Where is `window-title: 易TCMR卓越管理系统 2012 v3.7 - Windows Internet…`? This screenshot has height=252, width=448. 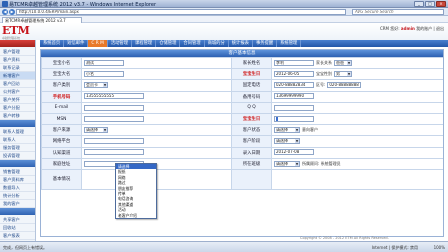 window-title: 易TCMR卓越管理系统 2012 v3.7 - Windows Internet… is located at coordinates (83, 5).